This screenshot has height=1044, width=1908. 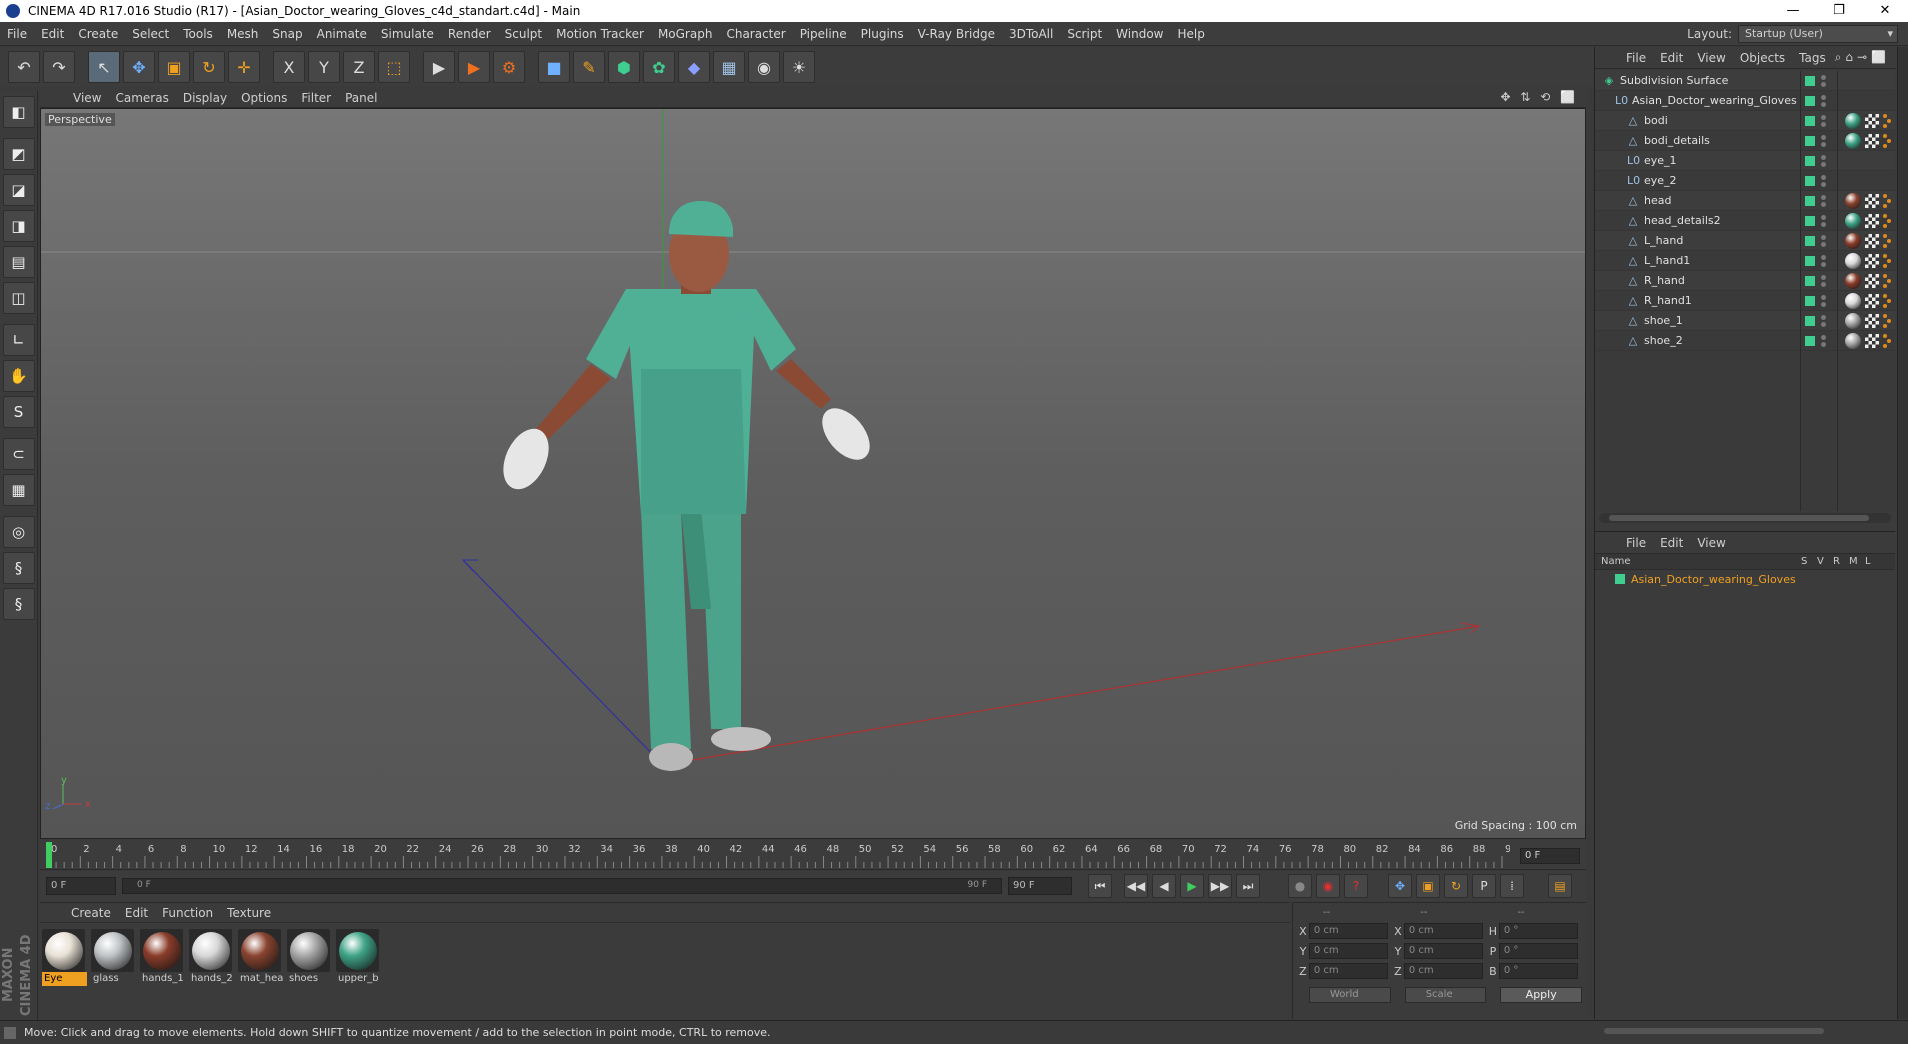 I want to click on material-menu-create: Create, so click(x=91, y=913).